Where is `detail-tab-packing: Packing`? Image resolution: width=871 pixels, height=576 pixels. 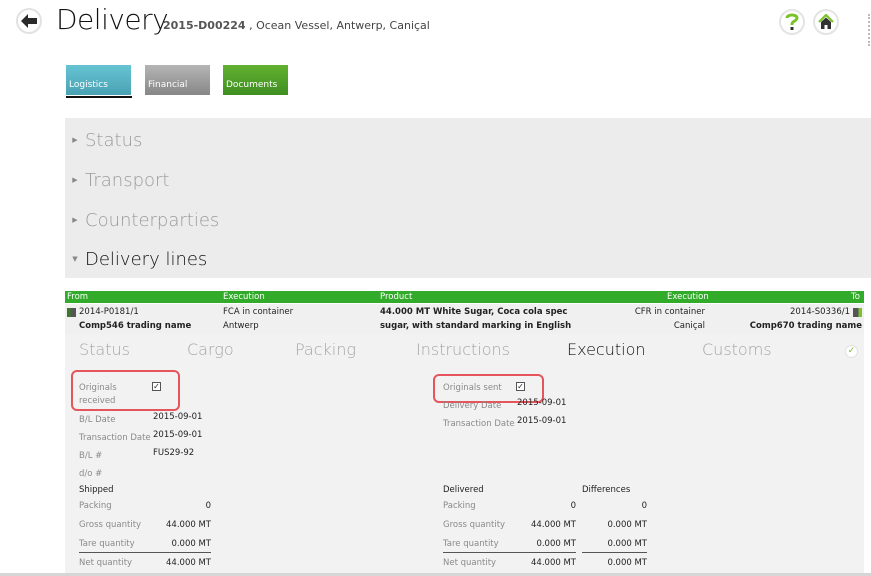
detail-tab-packing: Packing is located at coordinates (325, 349).